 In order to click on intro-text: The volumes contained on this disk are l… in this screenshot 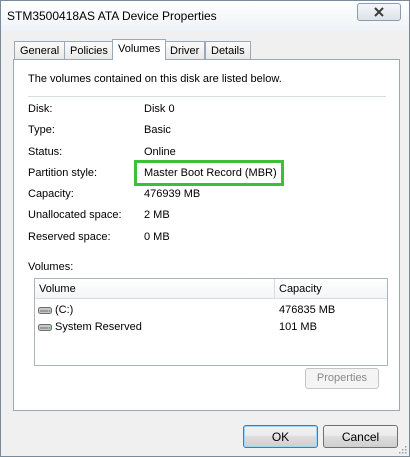, I will do `click(155, 79)`.